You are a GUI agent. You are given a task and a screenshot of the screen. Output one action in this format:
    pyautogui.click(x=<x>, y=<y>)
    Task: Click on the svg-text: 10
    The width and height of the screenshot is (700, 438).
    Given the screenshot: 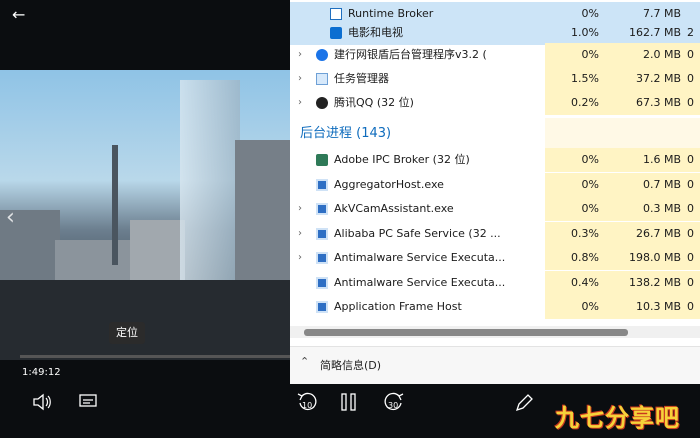 What is the action you would take?
    pyautogui.click(x=307, y=405)
    